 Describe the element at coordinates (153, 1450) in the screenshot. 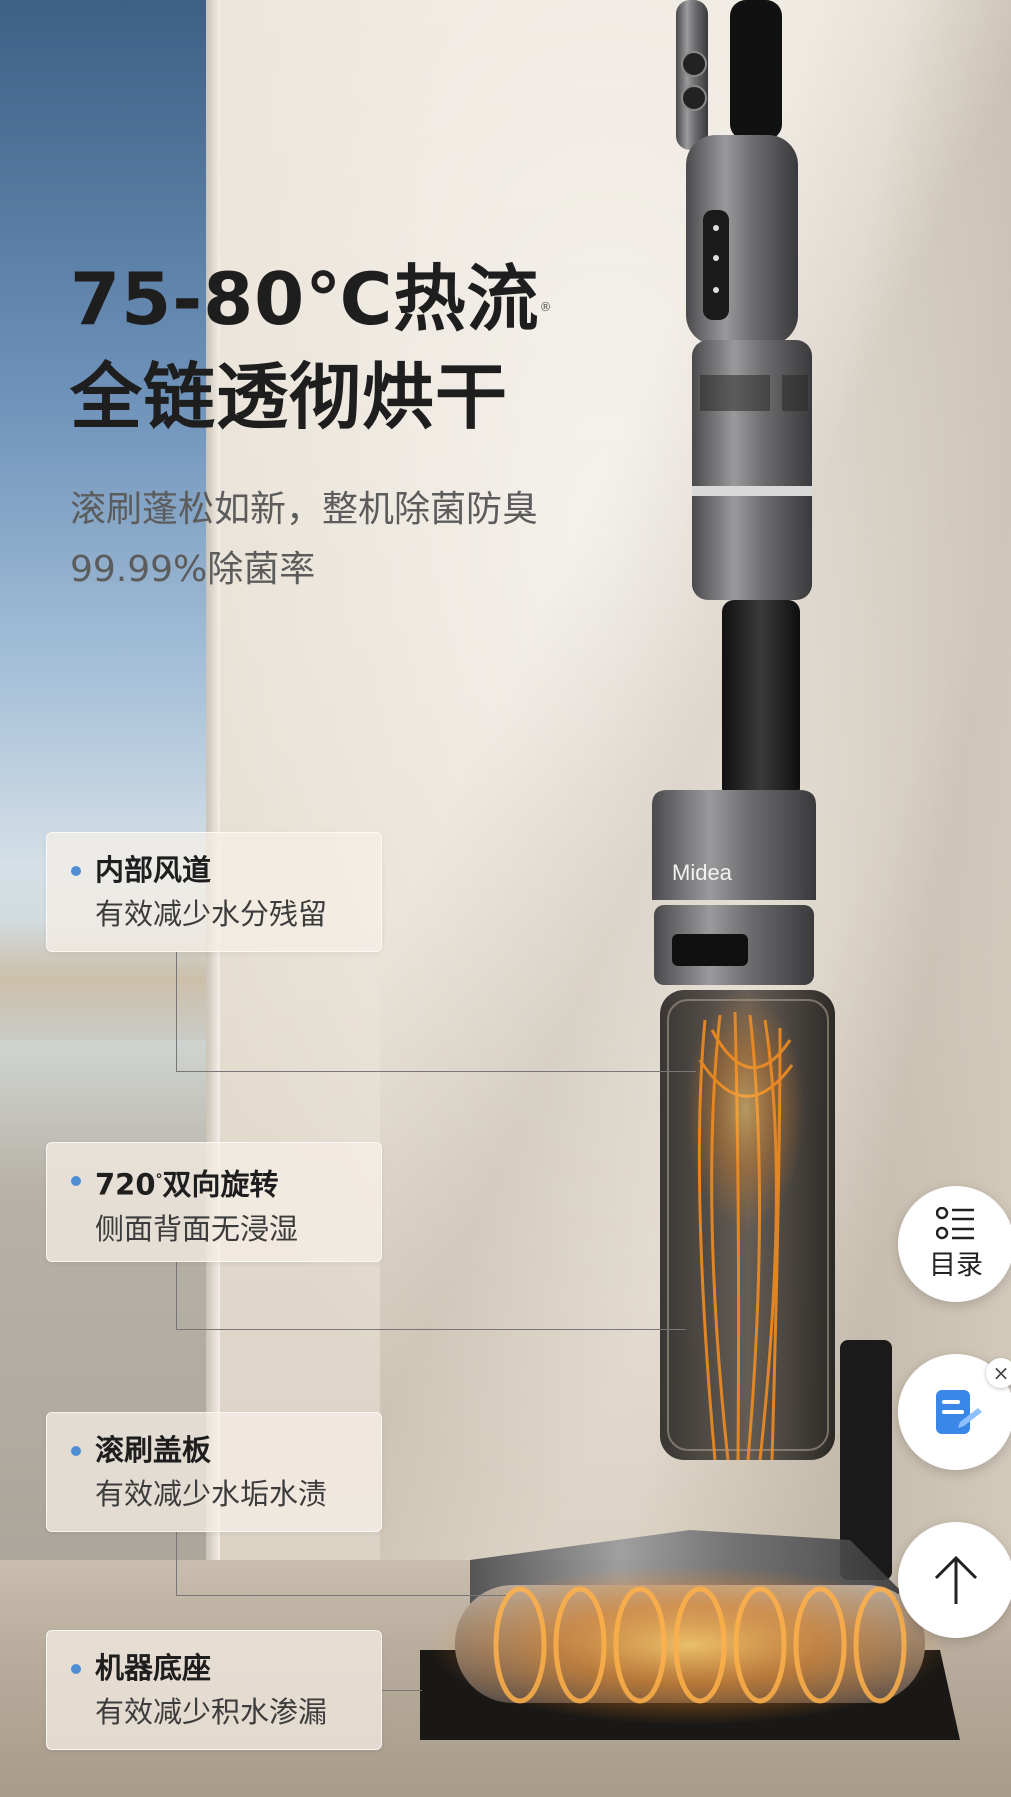

I see `feature-title: 滚刷盖板` at that location.